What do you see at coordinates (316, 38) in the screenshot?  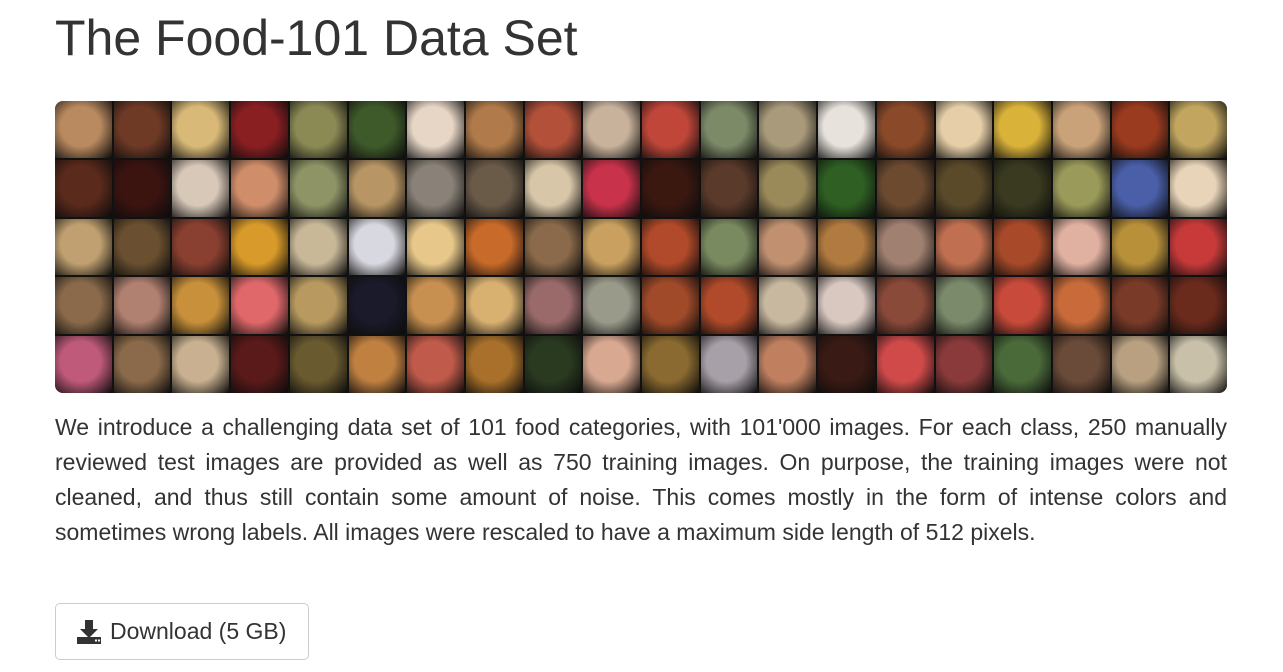 I see `page-title: The Food-101 Data Set` at bounding box center [316, 38].